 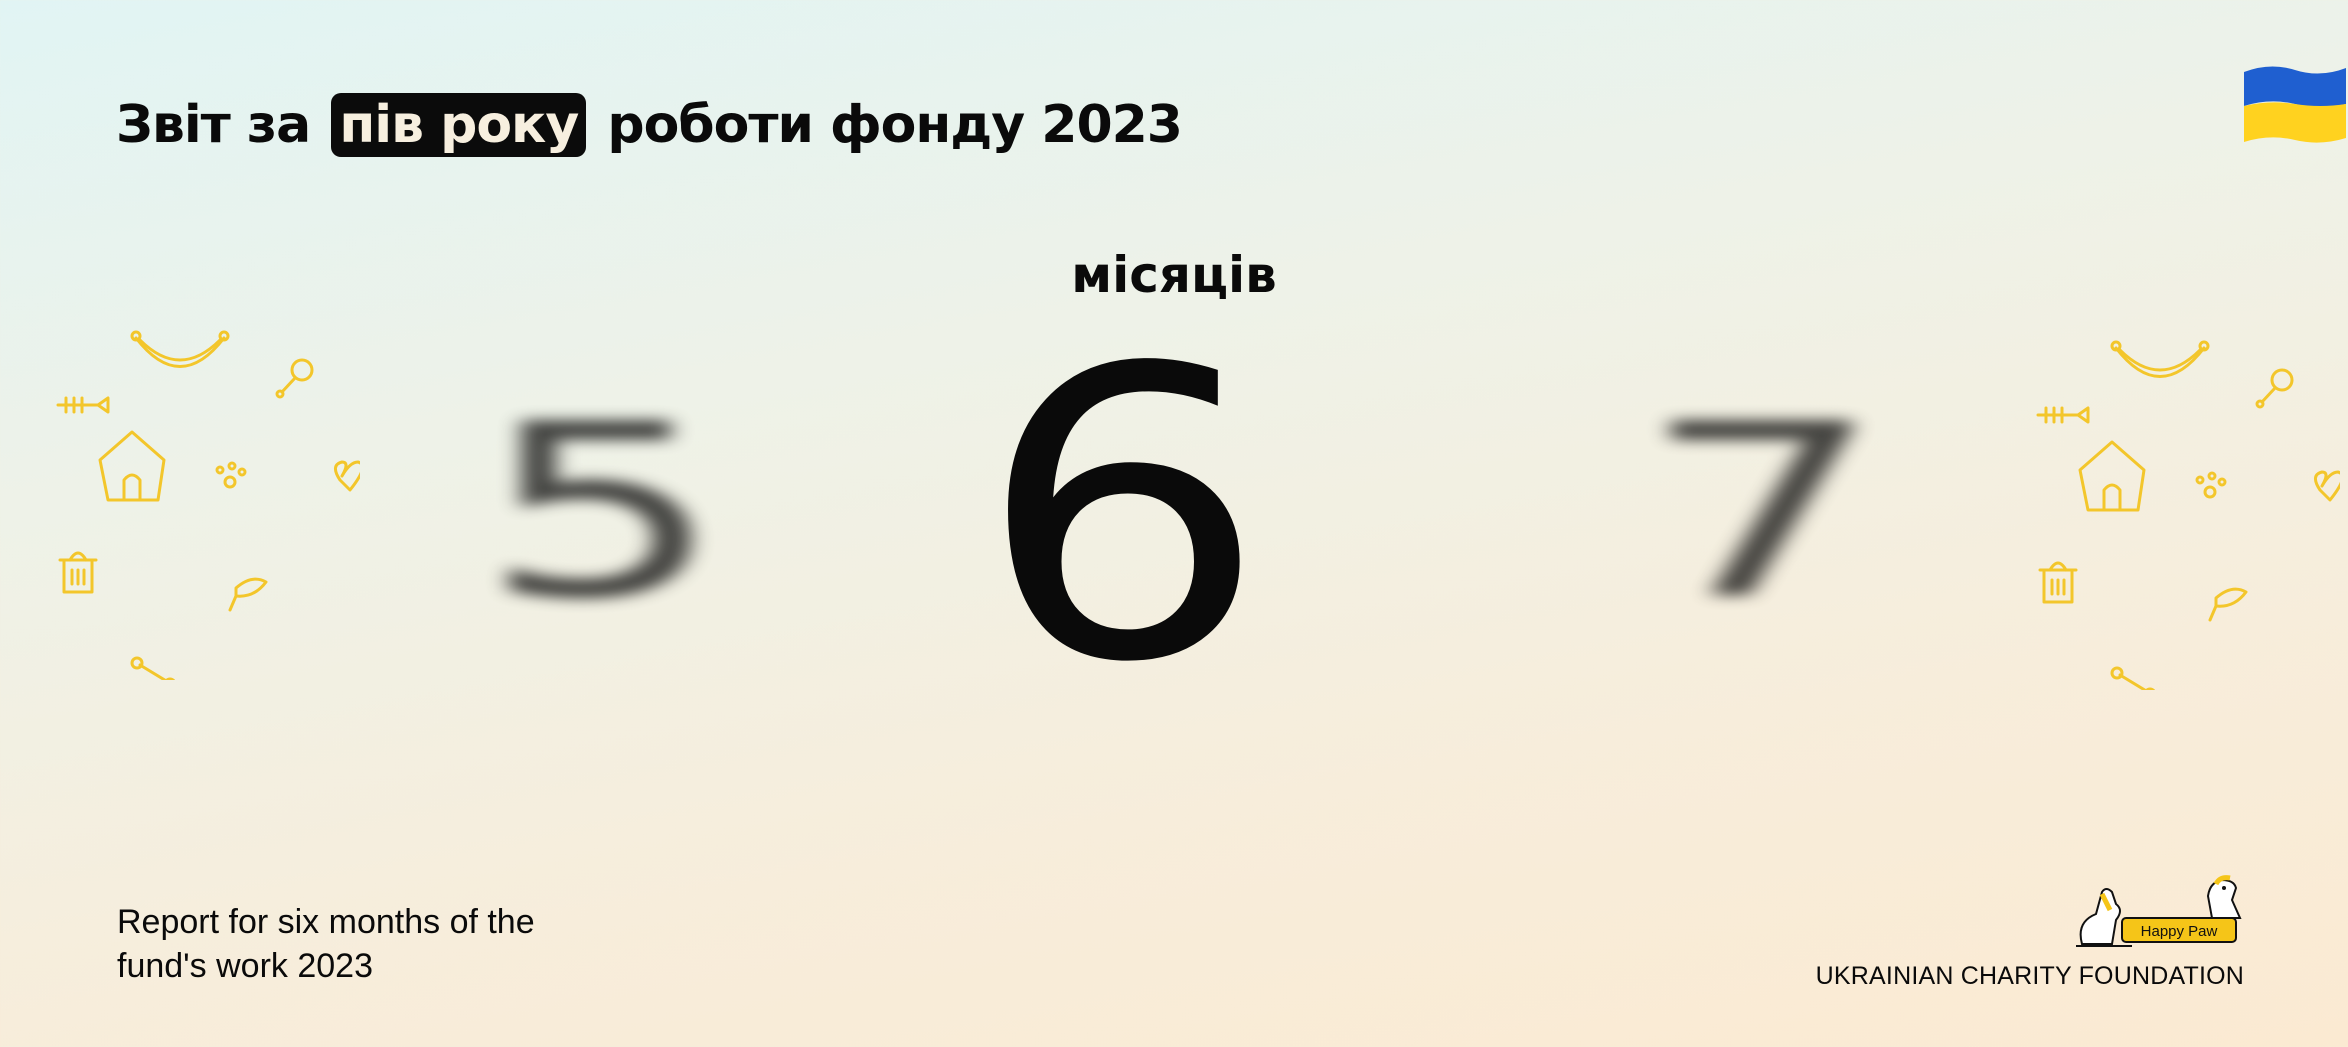 I want to click on counter-previous: 5, so click(x=602, y=512).